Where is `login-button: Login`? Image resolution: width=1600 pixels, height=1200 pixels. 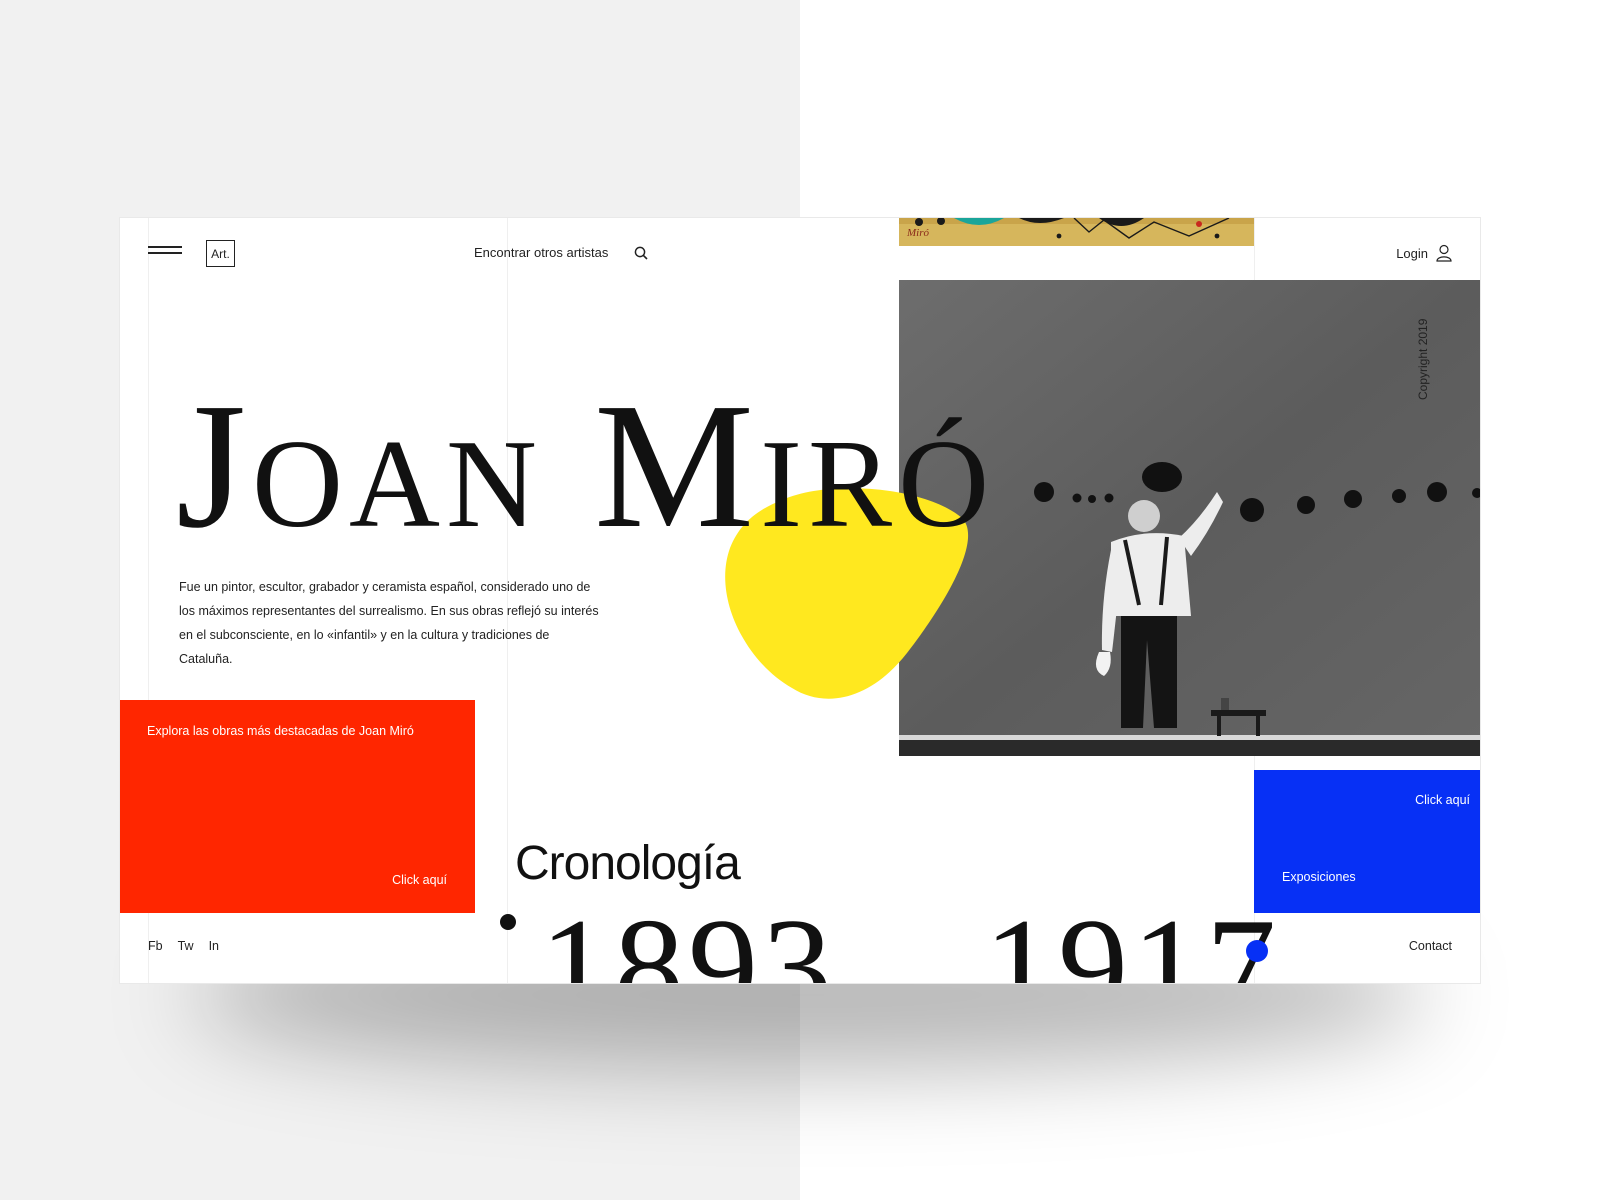 login-button: Login is located at coordinates (1424, 253).